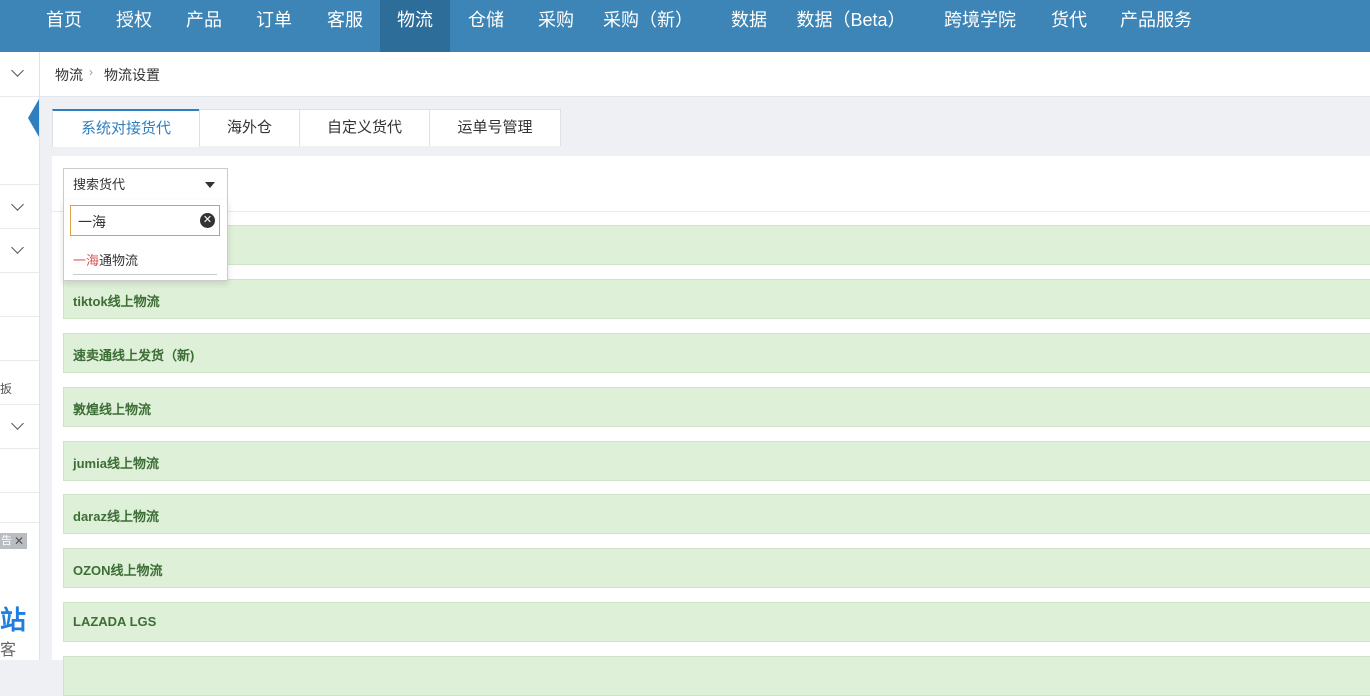 The width and height of the screenshot is (1370, 696). I want to click on tab-custom-forwarder: 自定义货代, so click(364, 127).